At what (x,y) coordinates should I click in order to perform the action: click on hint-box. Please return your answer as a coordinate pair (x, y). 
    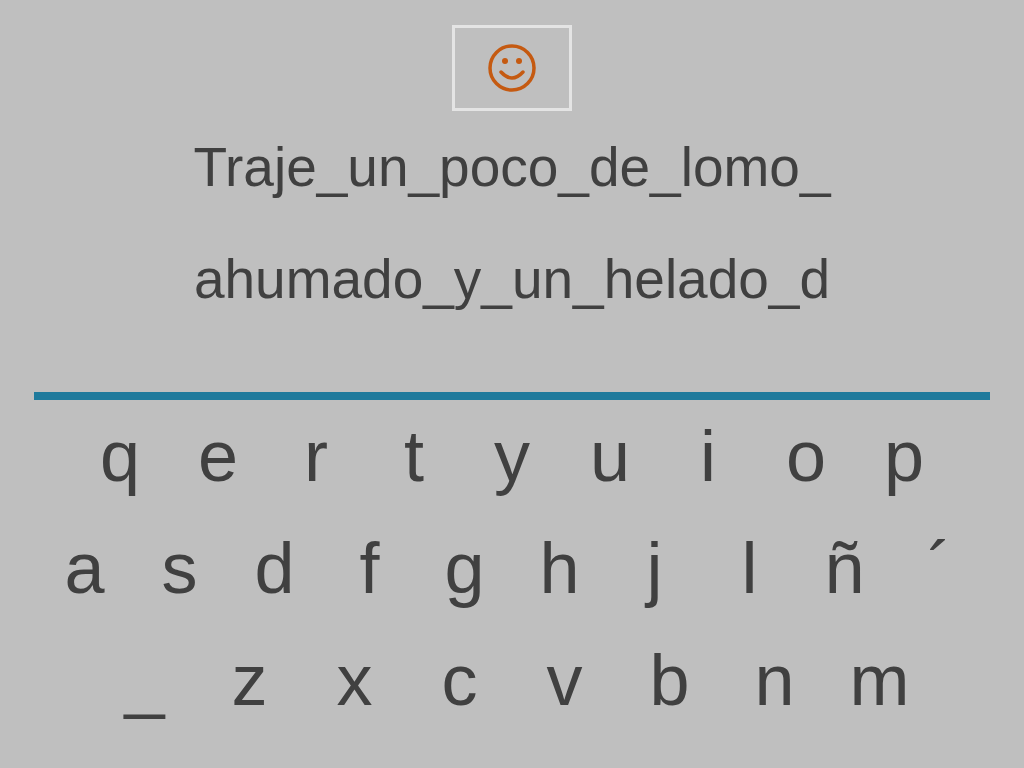
    Looking at the image, I should click on (512, 68).